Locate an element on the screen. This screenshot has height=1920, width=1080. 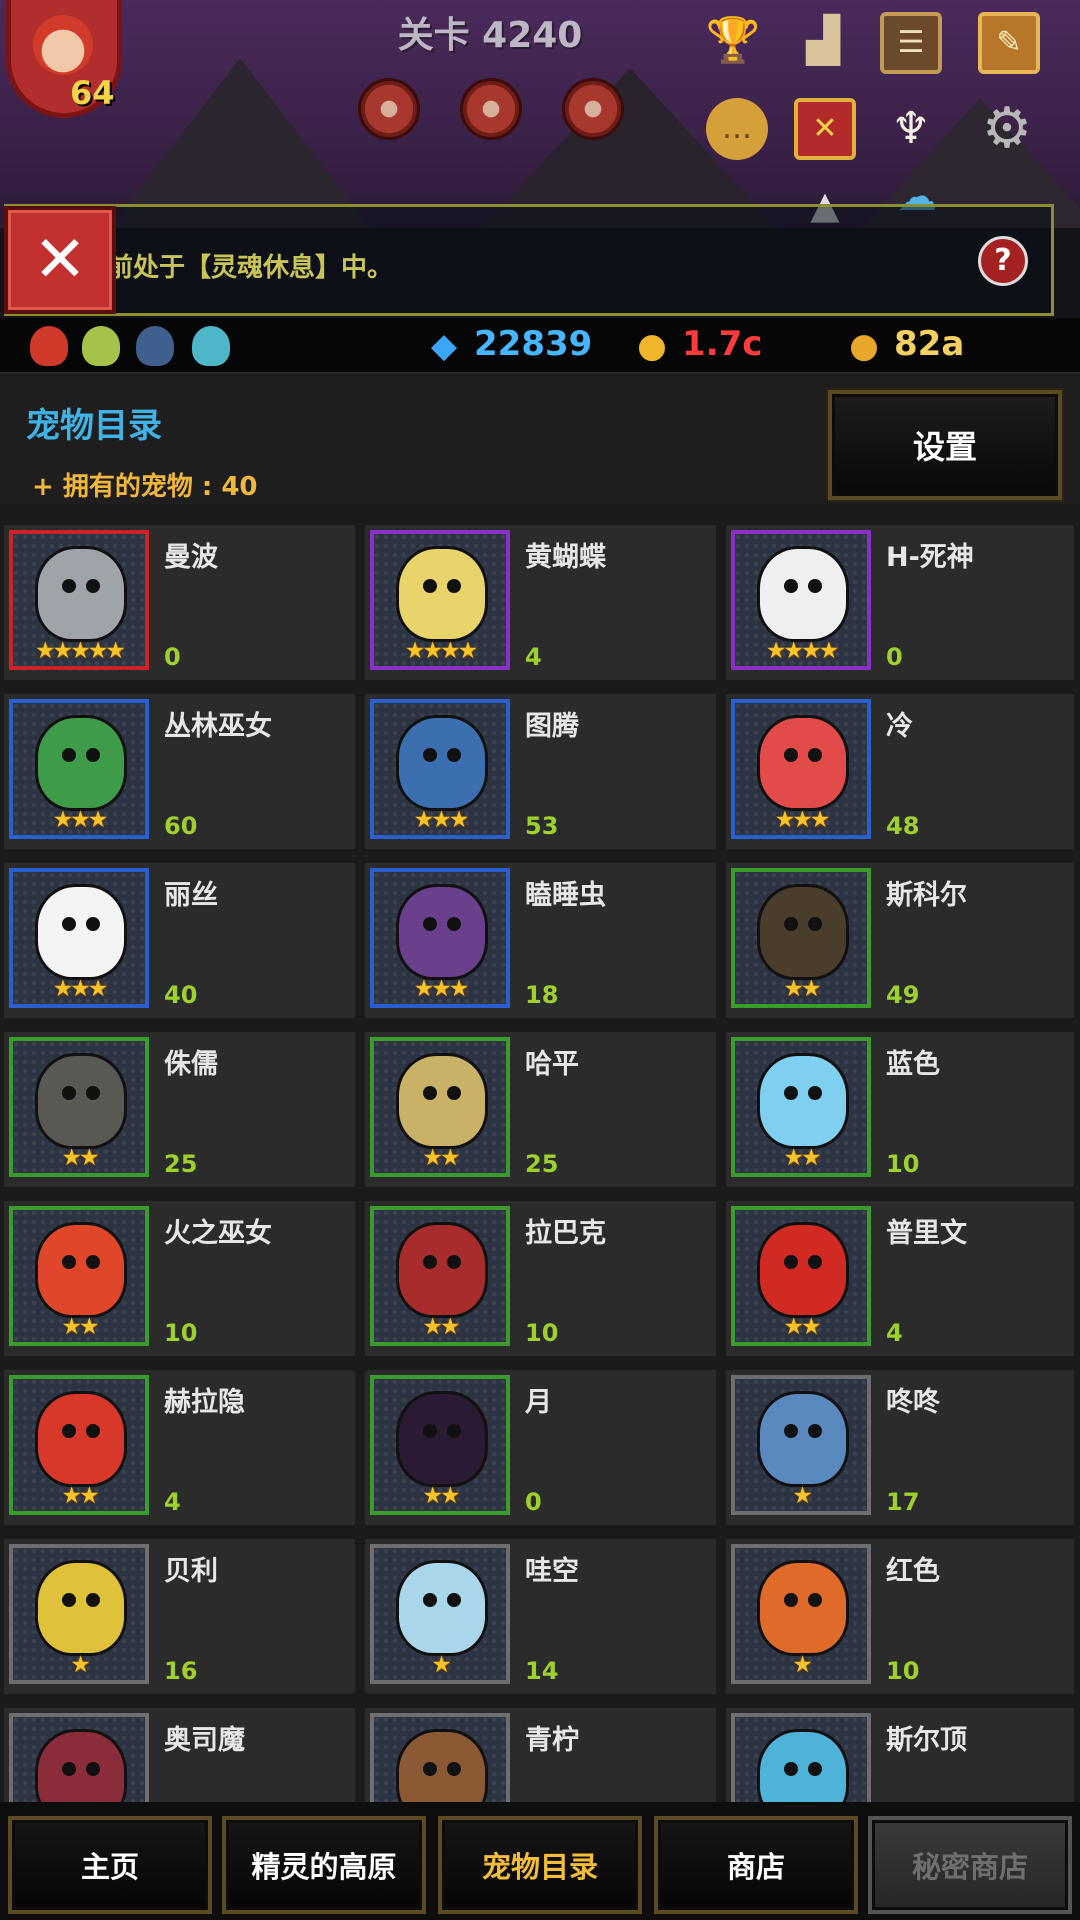
gold-count: 82a is located at coordinates (929, 344).